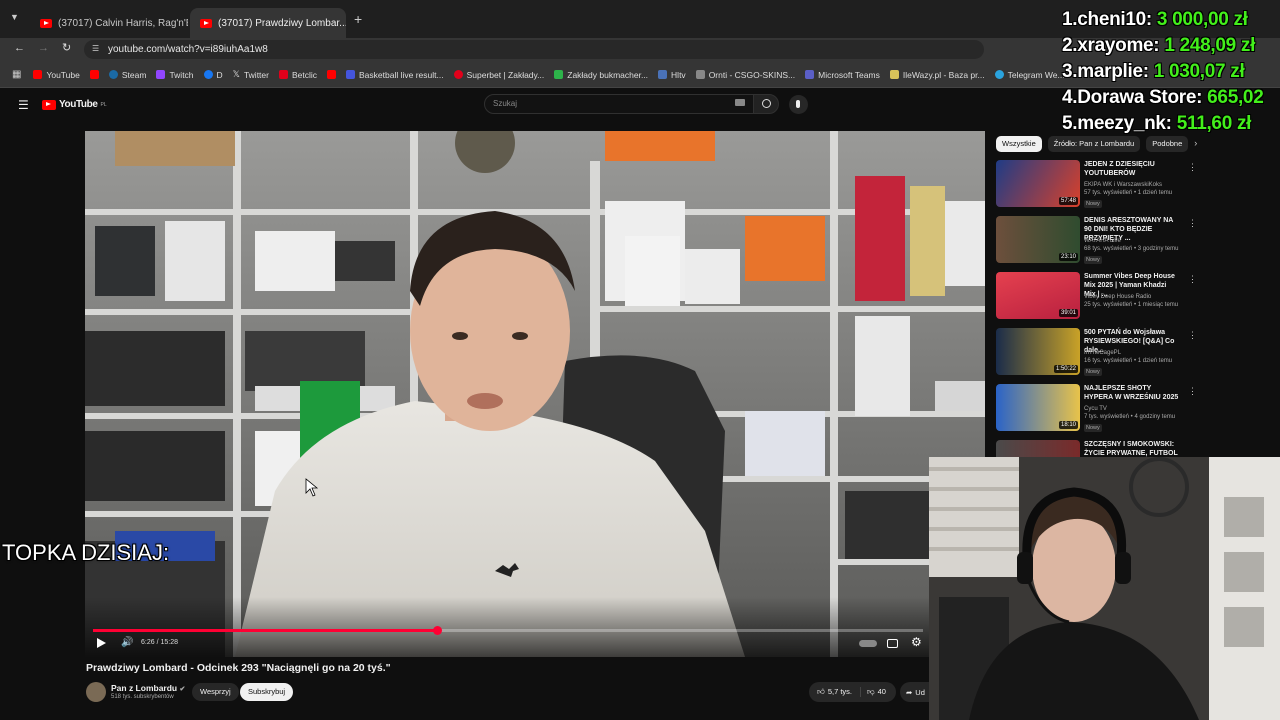 This screenshot has height=720, width=1280. What do you see at coordinates (175, 75) in the screenshot?
I see `bookmark-twitch: Twitch` at bounding box center [175, 75].